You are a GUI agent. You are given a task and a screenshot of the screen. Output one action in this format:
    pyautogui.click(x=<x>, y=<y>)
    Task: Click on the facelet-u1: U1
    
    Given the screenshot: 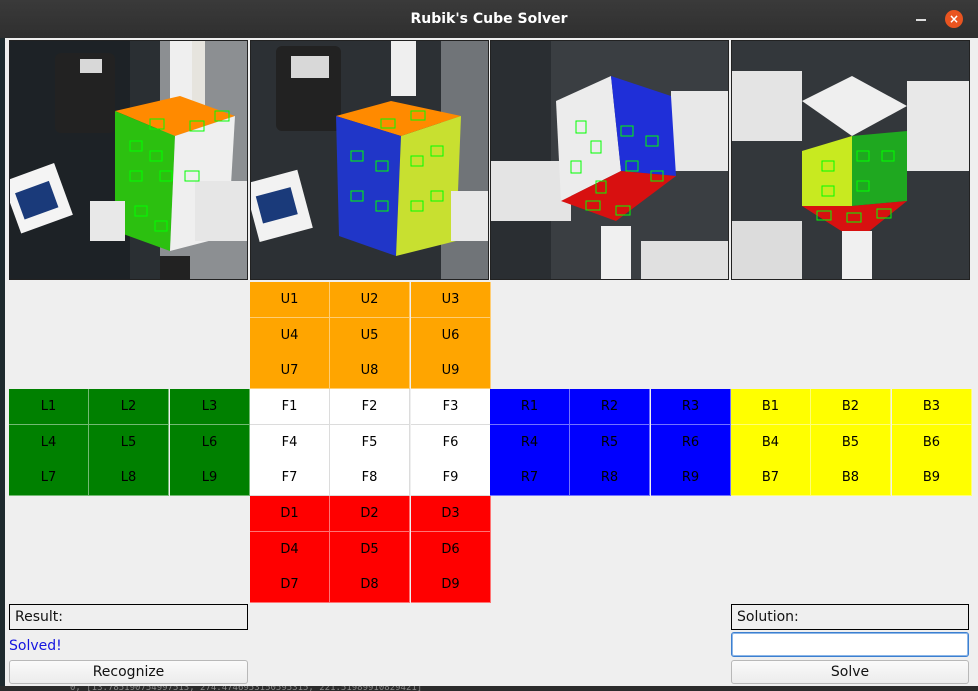 What is the action you would take?
    pyautogui.click(x=290, y=300)
    